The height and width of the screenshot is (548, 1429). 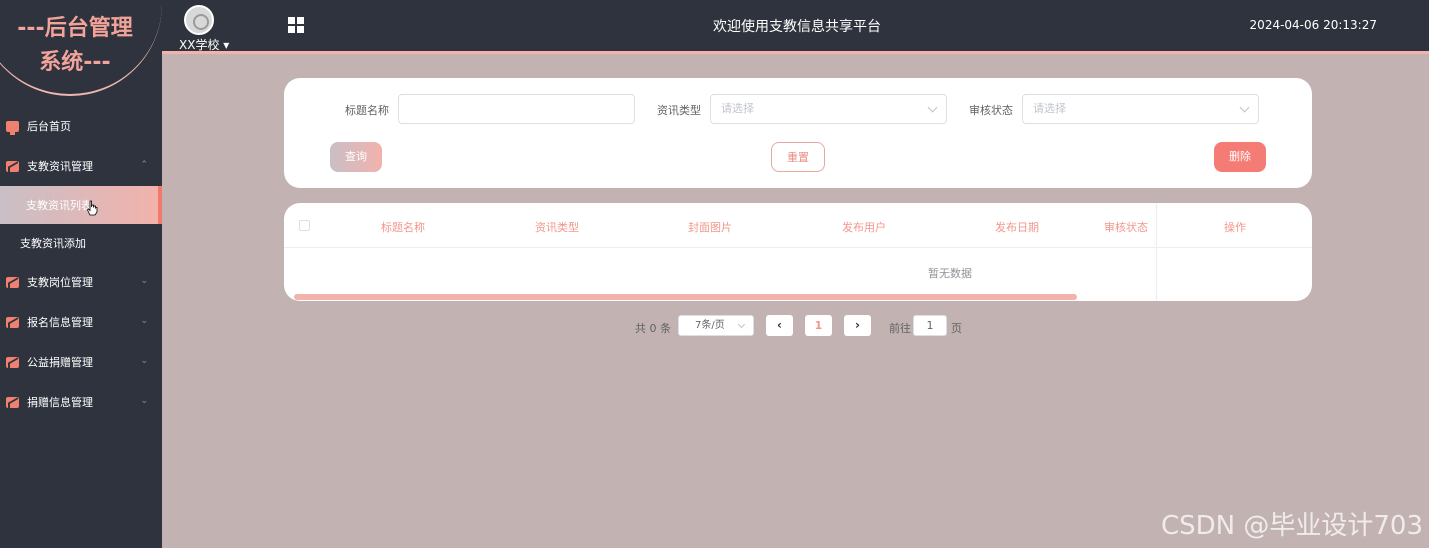 What do you see at coordinates (991, 110) in the screenshot?
I see `status-label: 审核状态` at bounding box center [991, 110].